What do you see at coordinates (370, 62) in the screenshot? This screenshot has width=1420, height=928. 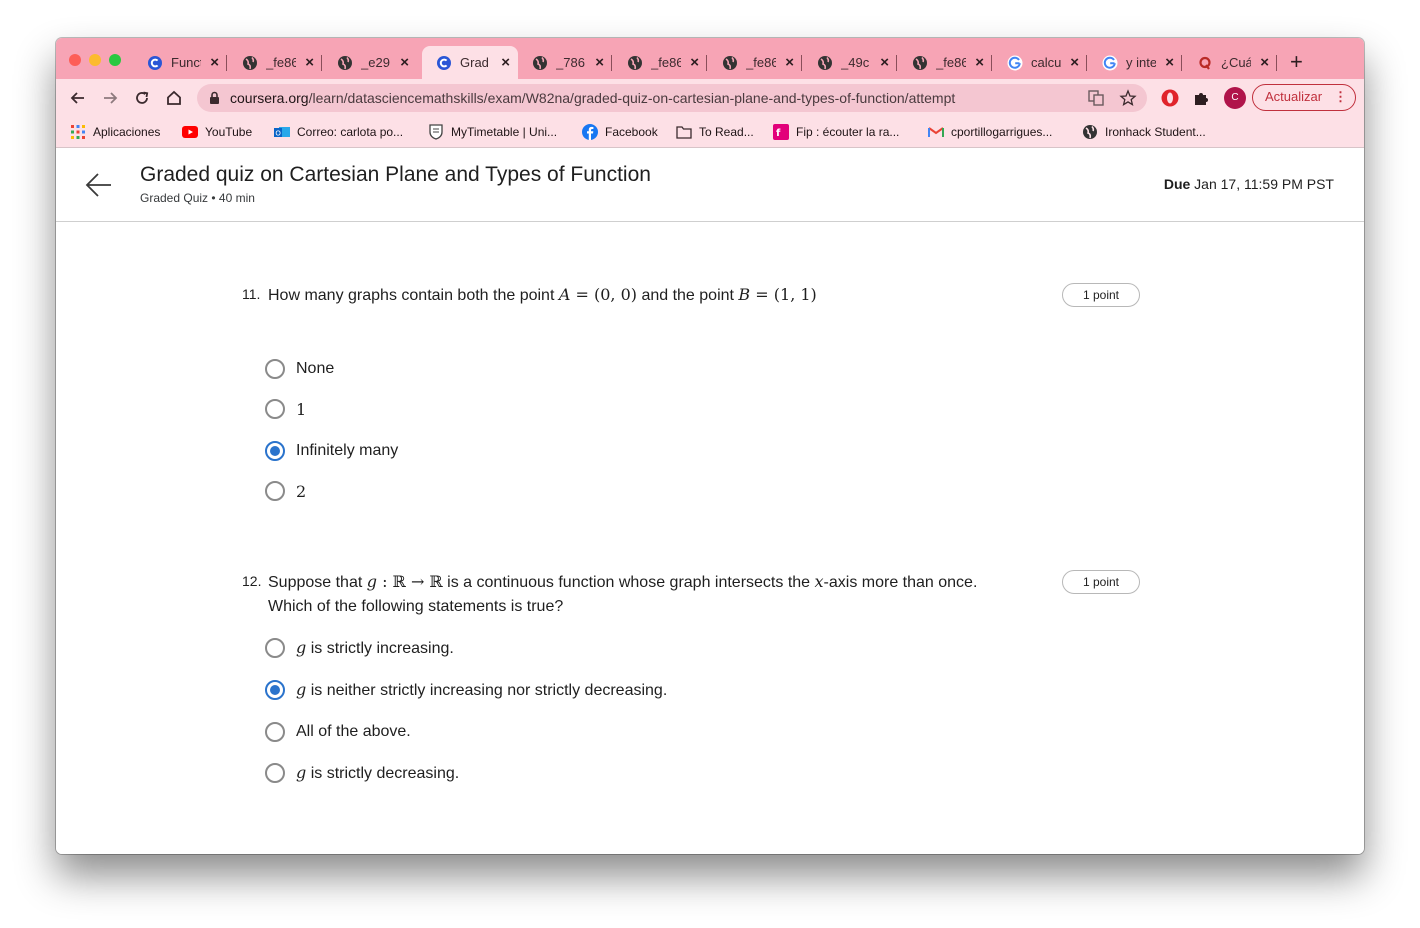 I see `browser-tab: _e29 ×` at bounding box center [370, 62].